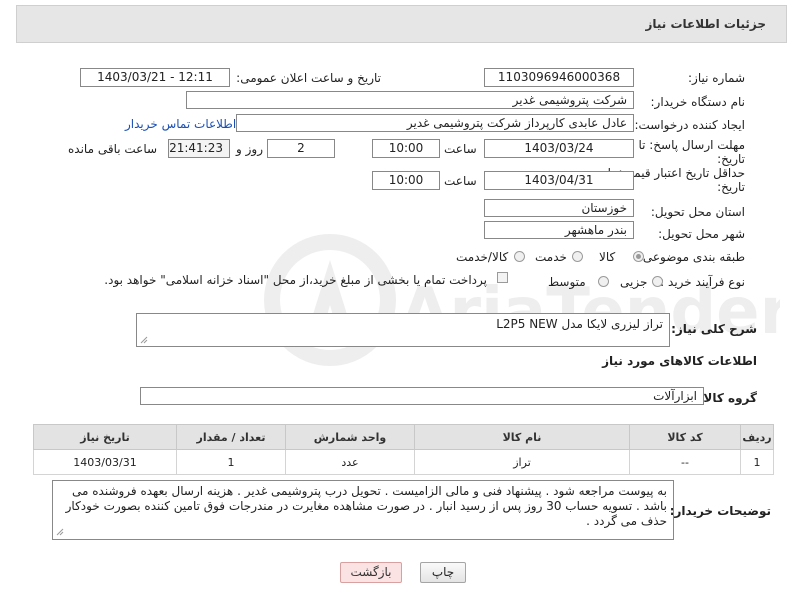  What do you see at coordinates (714, 329) in the screenshot?
I see `summary-label: شرح کلی نیاز:` at bounding box center [714, 329].